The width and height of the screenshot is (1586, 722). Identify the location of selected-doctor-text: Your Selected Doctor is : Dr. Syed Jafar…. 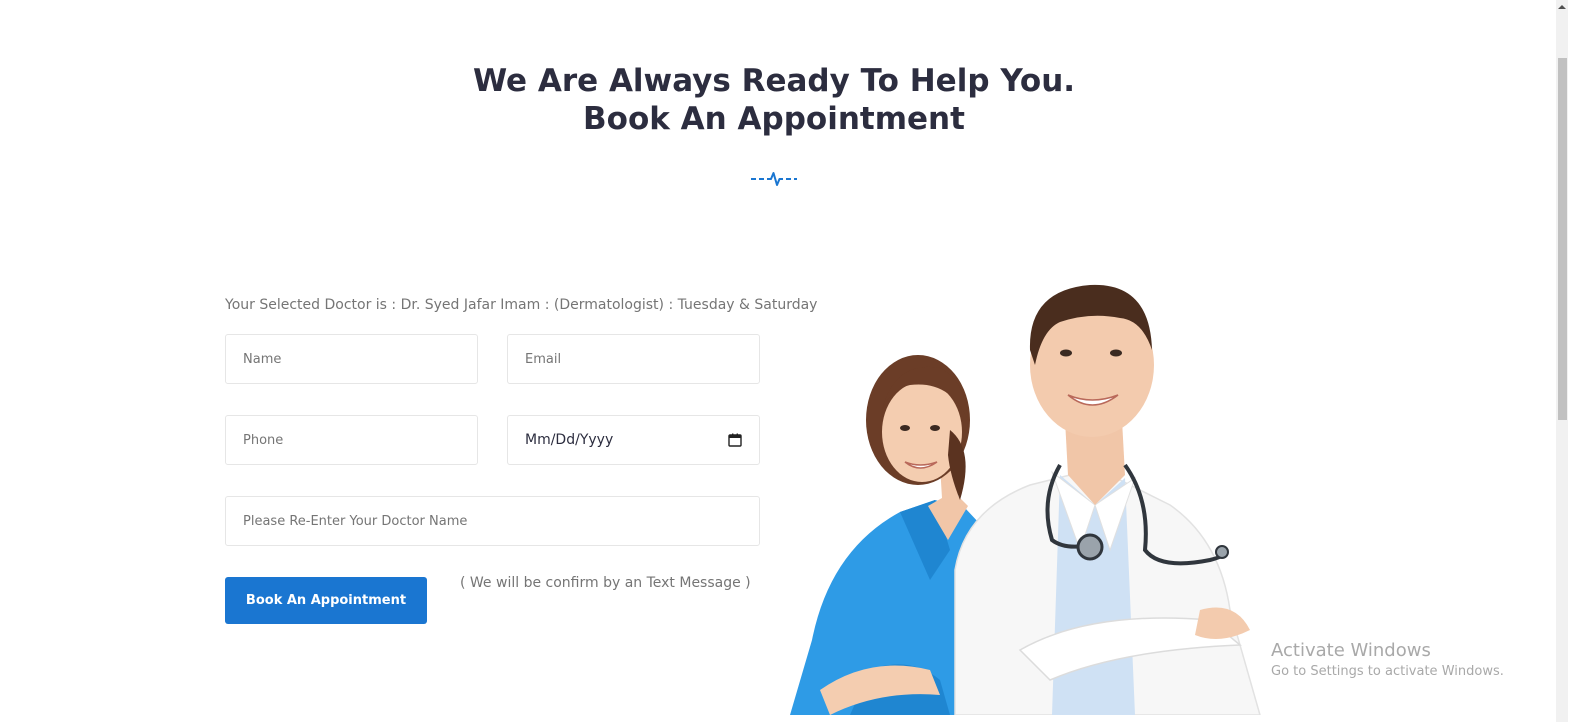
(521, 305).